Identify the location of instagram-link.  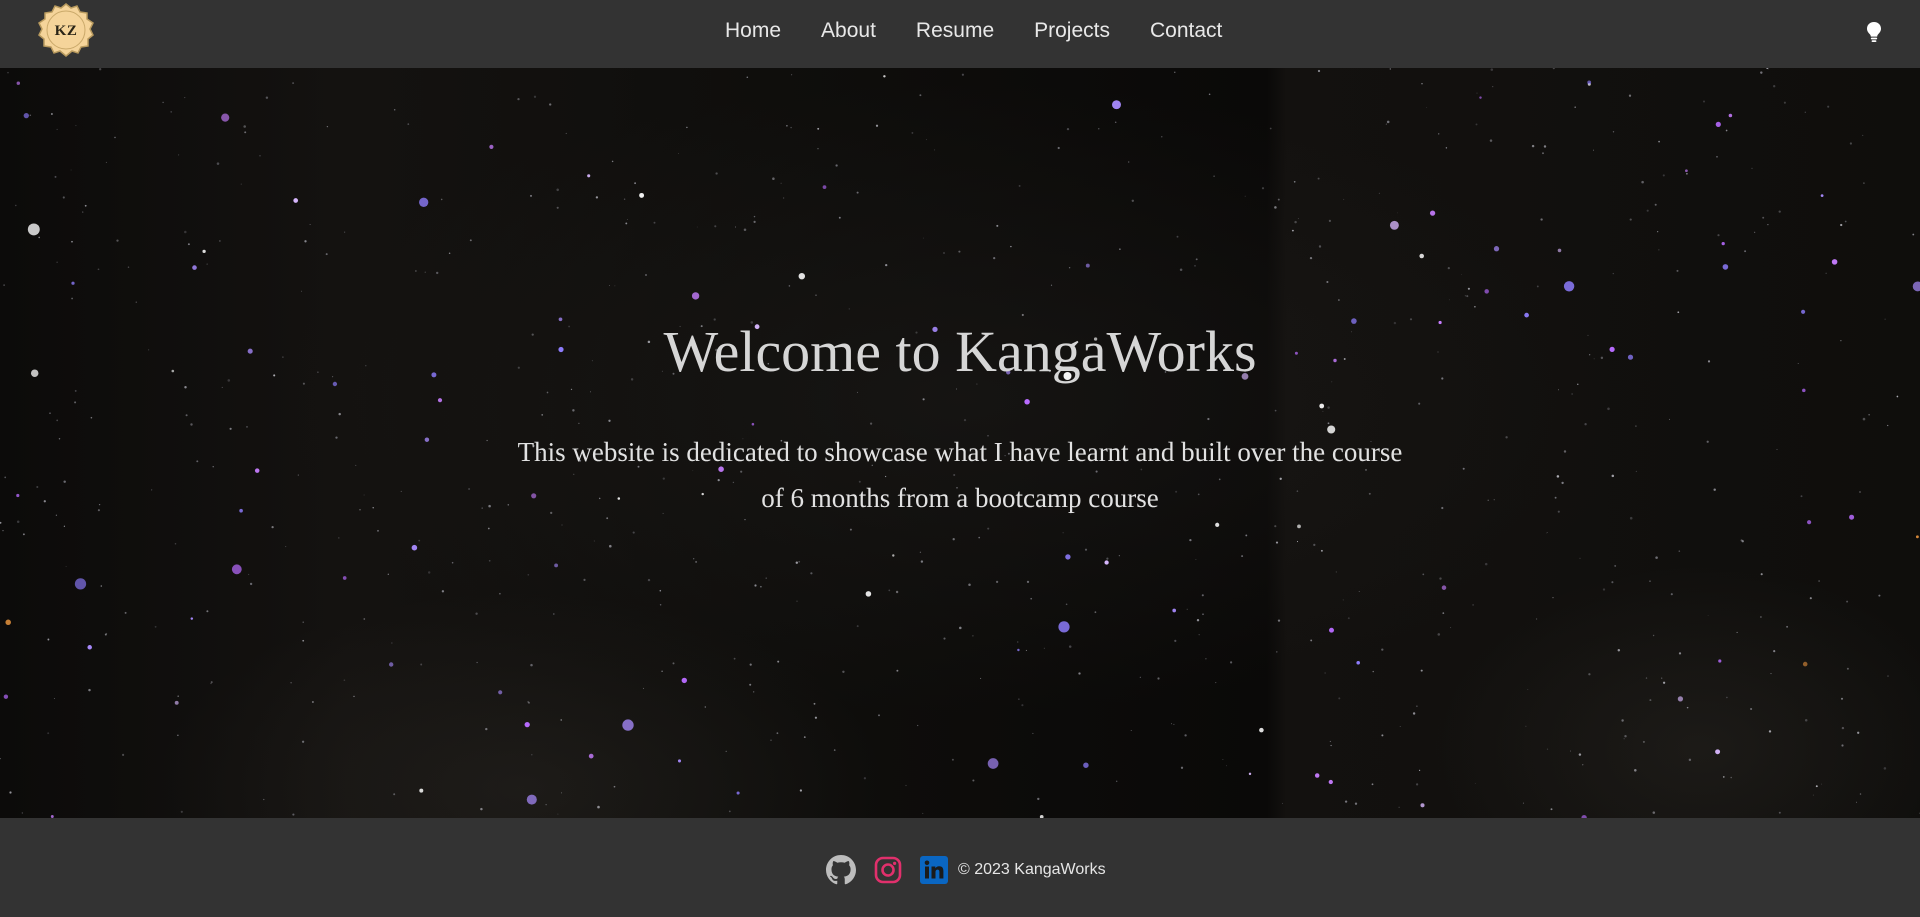
(888, 870).